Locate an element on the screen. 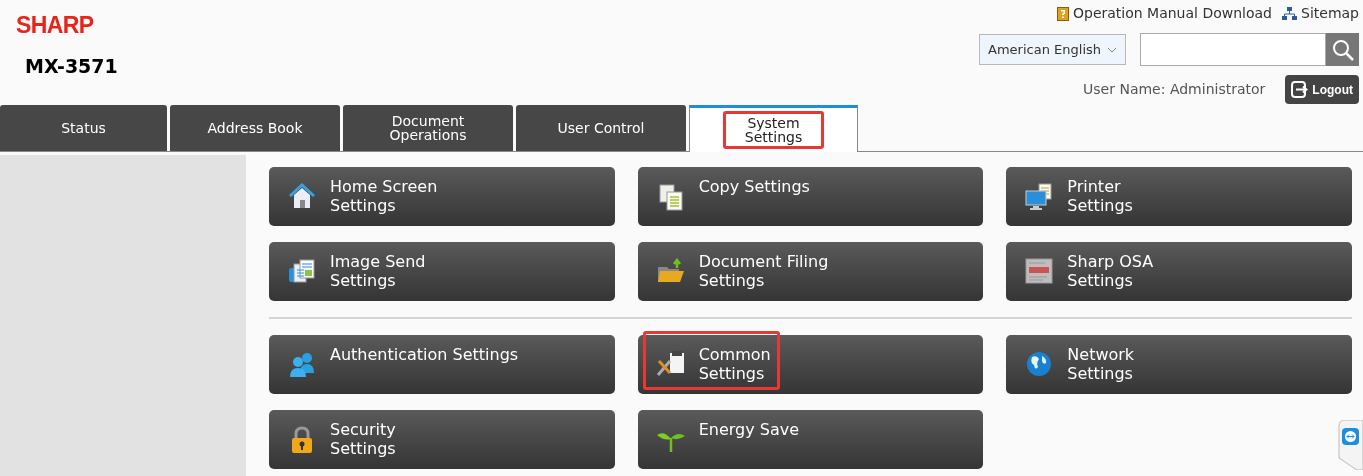  fax-documents-icon is located at coordinates (302, 272).